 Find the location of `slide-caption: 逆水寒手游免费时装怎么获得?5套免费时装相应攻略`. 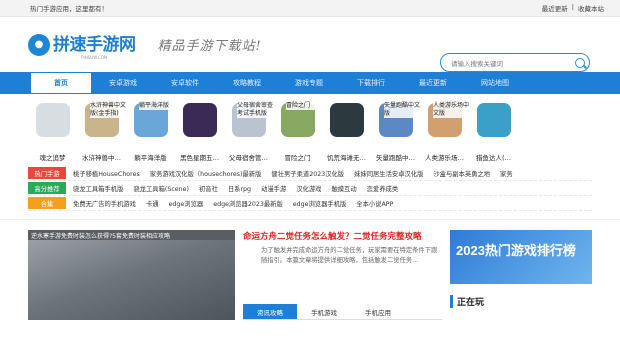

slide-caption: 逆水寒手游免费时装怎么获得?5套免费时装相应攻略 is located at coordinates (131, 235).